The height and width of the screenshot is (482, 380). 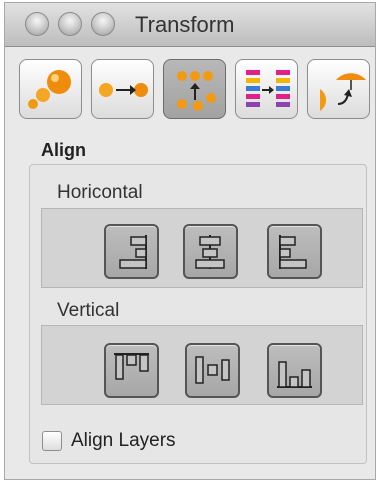 I want to click on align-bottom-button, so click(x=294, y=370).